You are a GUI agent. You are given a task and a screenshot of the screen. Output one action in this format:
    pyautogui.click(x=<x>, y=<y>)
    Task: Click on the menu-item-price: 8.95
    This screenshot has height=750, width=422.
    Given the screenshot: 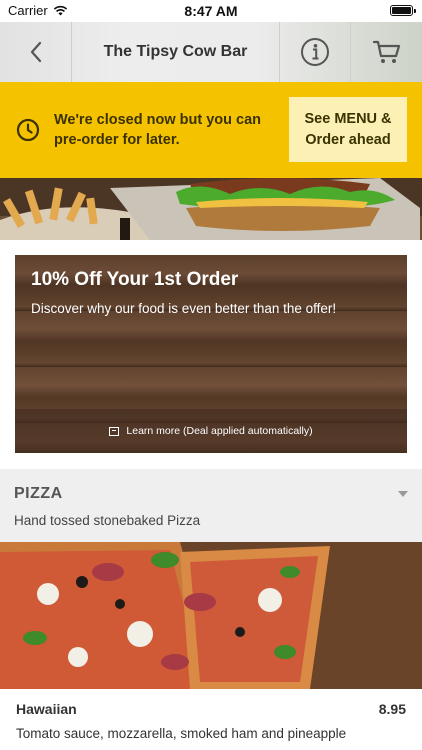 What is the action you would take?
    pyautogui.click(x=392, y=709)
    